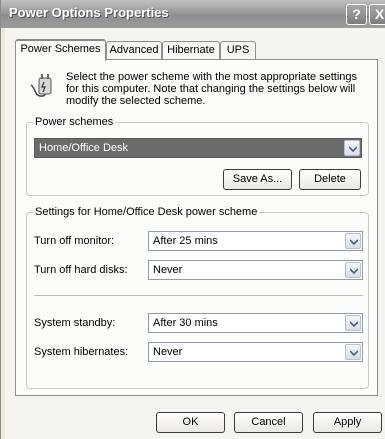  What do you see at coordinates (330, 179) in the screenshot?
I see `delete-button: Delete` at bounding box center [330, 179].